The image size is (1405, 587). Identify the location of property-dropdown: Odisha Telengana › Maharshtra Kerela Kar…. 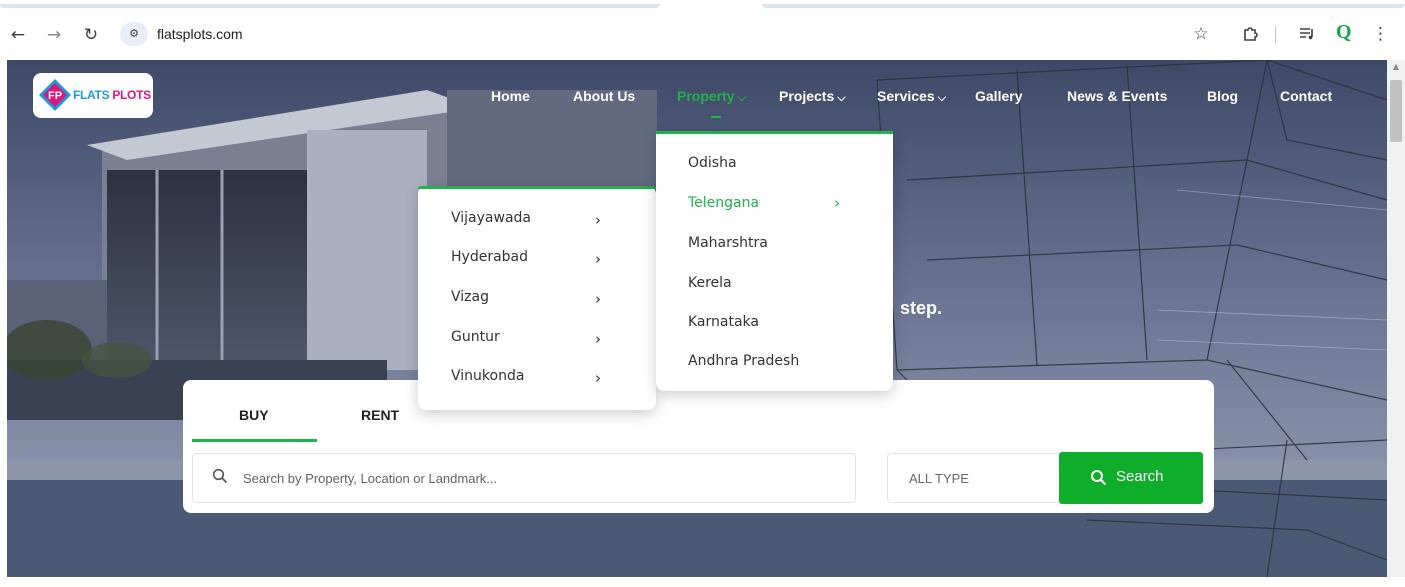
(774, 261).